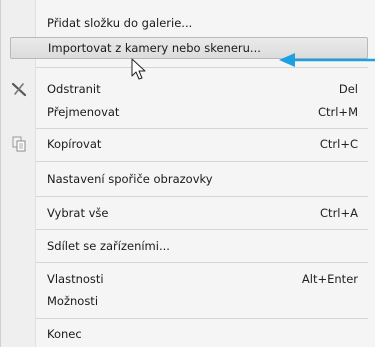 The height and width of the screenshot is (347, 375). What do you see at coordinates (138, 69) in the screenshot?
I see `mouse-pointer-icon` at bounding box center [138, 69].